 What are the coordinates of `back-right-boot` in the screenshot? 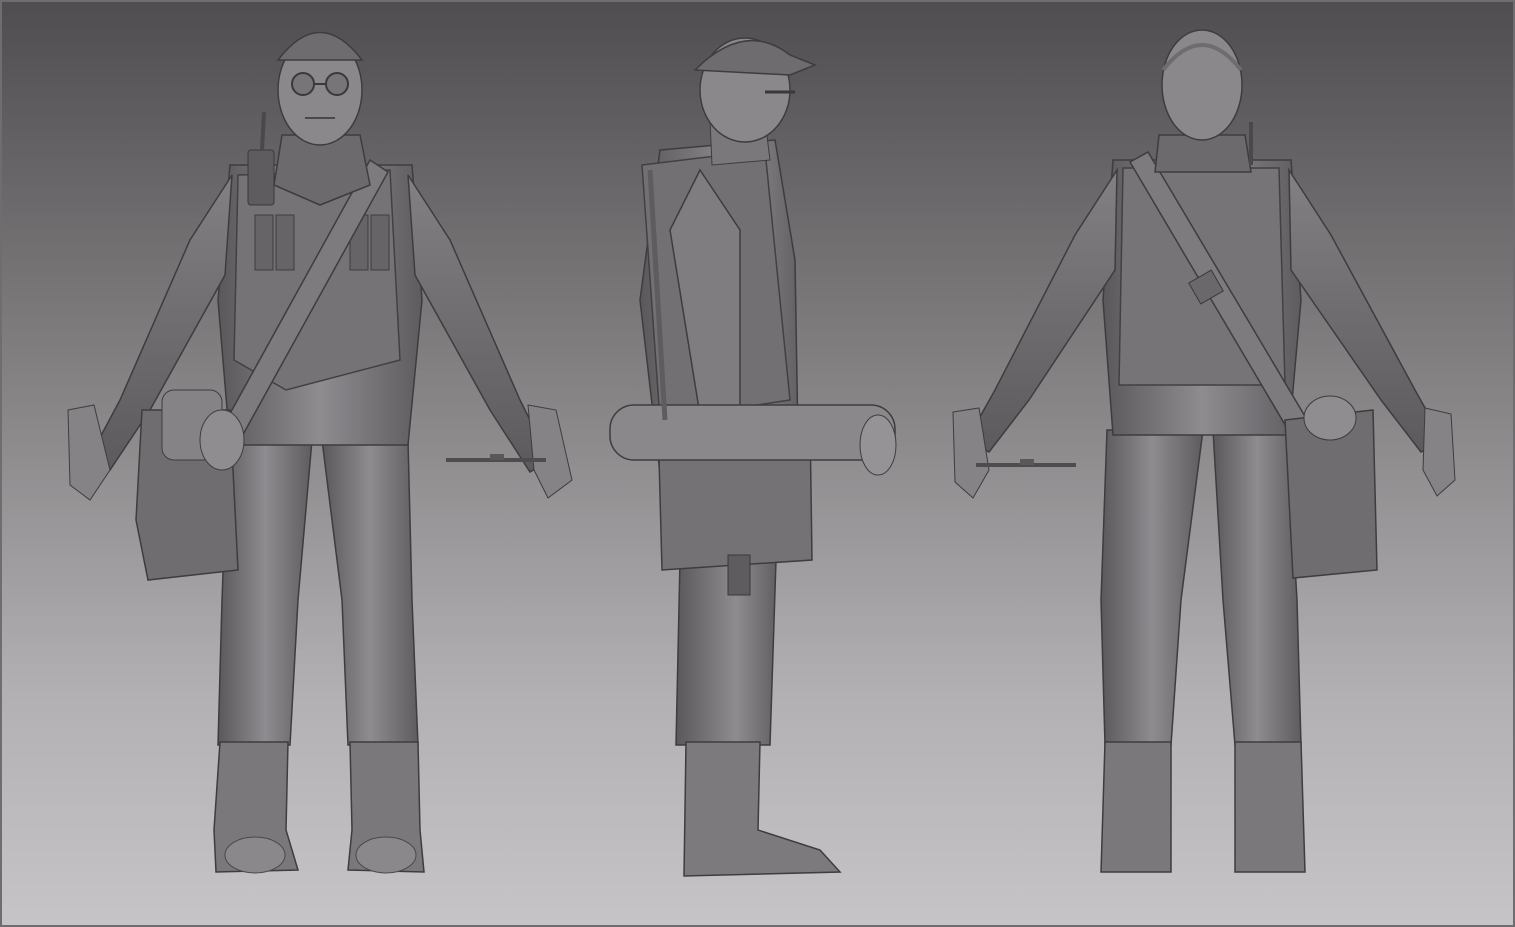 It's located at (1270, 807).